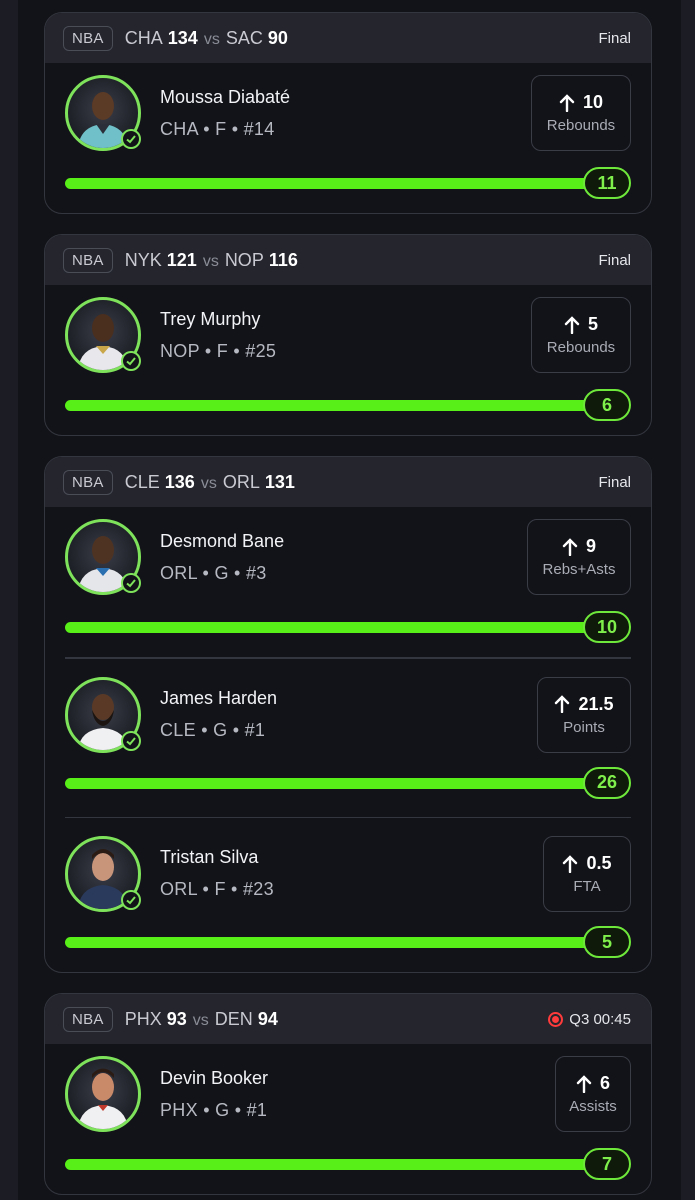  What do you see at coordinates (209, 857) in the screenshot?
I see `player-name: Tristan Silva` at bounding box center [209, 857].